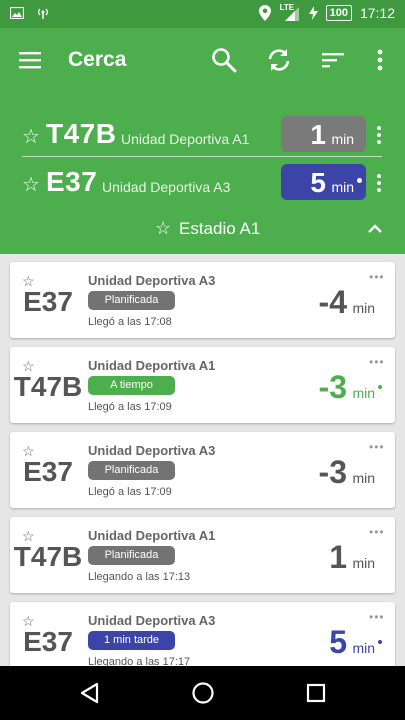  What do you see at coordinates (202, 156) in the screenshot?
I see `favorites-divider` at bounding box center [202, 156].